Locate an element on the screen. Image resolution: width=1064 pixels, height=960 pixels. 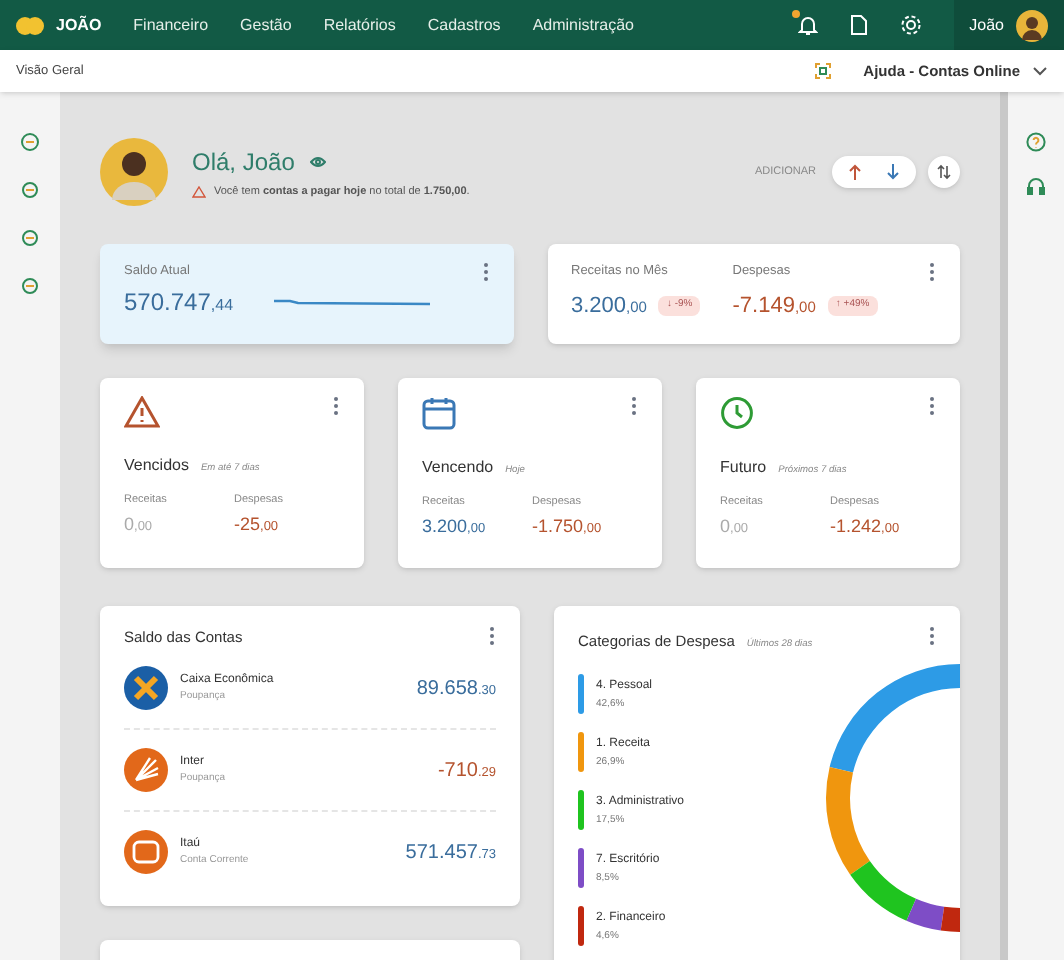
card-title: Futuro is located at coordinates (743, 468).